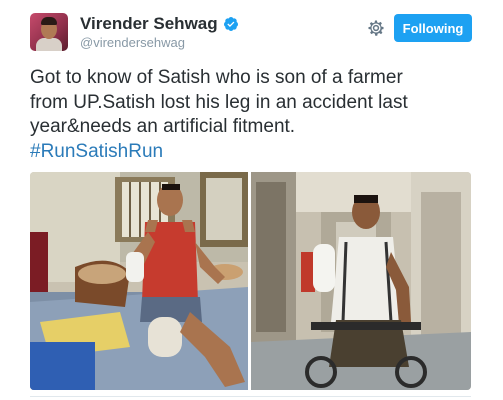  Describe the element at coordinates (376, 28) in the screenshot. I see `gear-icon` at that location.